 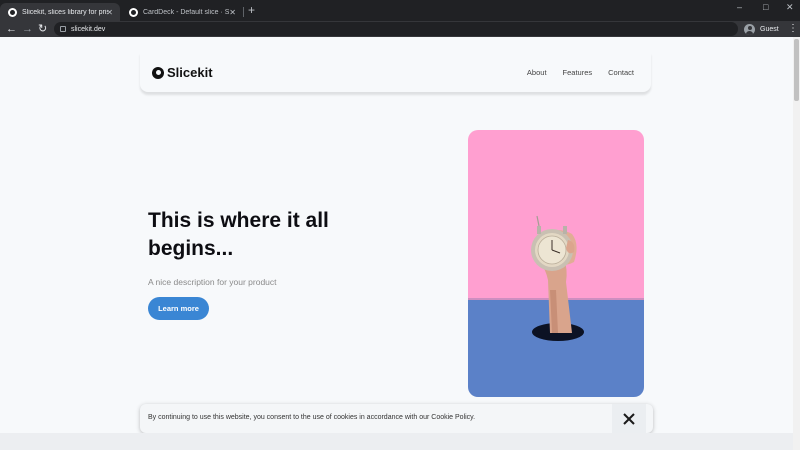 I want to click on address-bar: slicekit.dev, so click(x=396, y=29).